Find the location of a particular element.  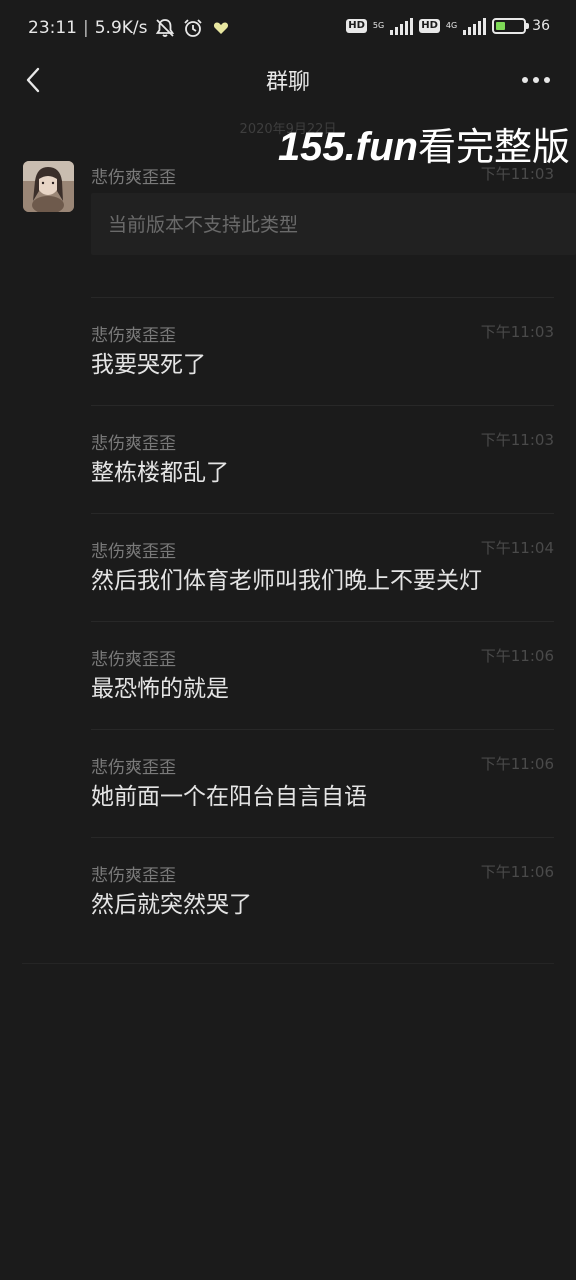

message-item: 悲伤爽歪歪 下午11:06 她前面一个在阳台自言自语 is located at coordinates (322, 795).